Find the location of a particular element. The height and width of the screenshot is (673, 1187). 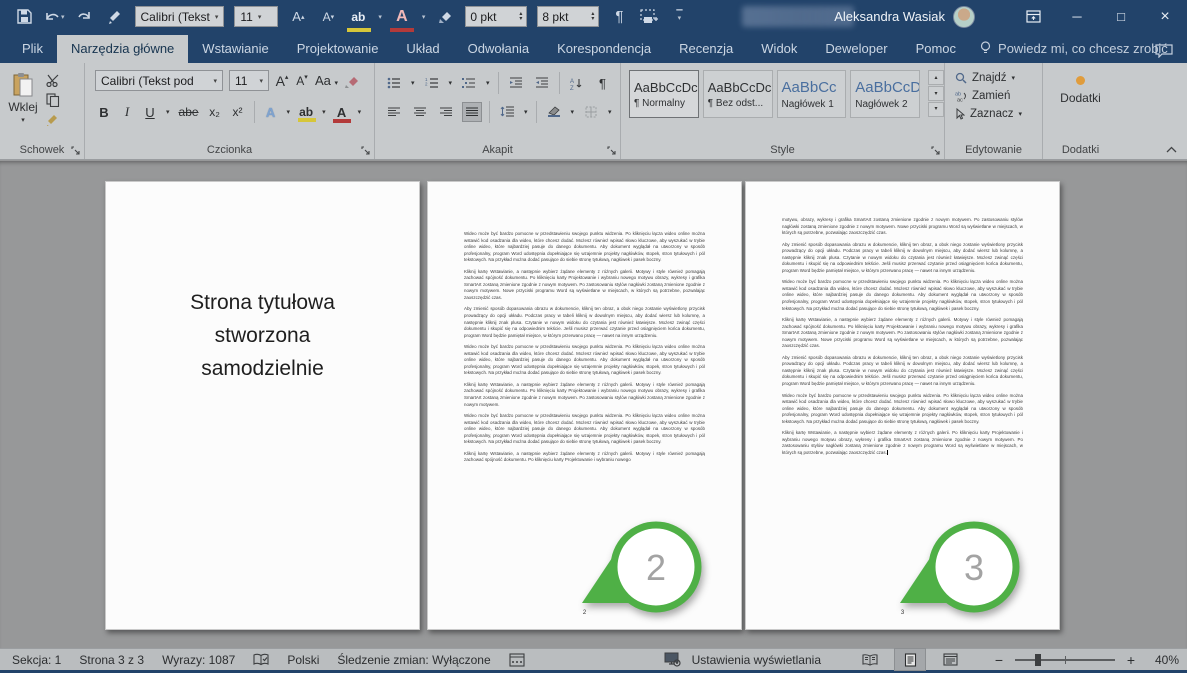

macro-record-icon is located at coordinates (517, 659).